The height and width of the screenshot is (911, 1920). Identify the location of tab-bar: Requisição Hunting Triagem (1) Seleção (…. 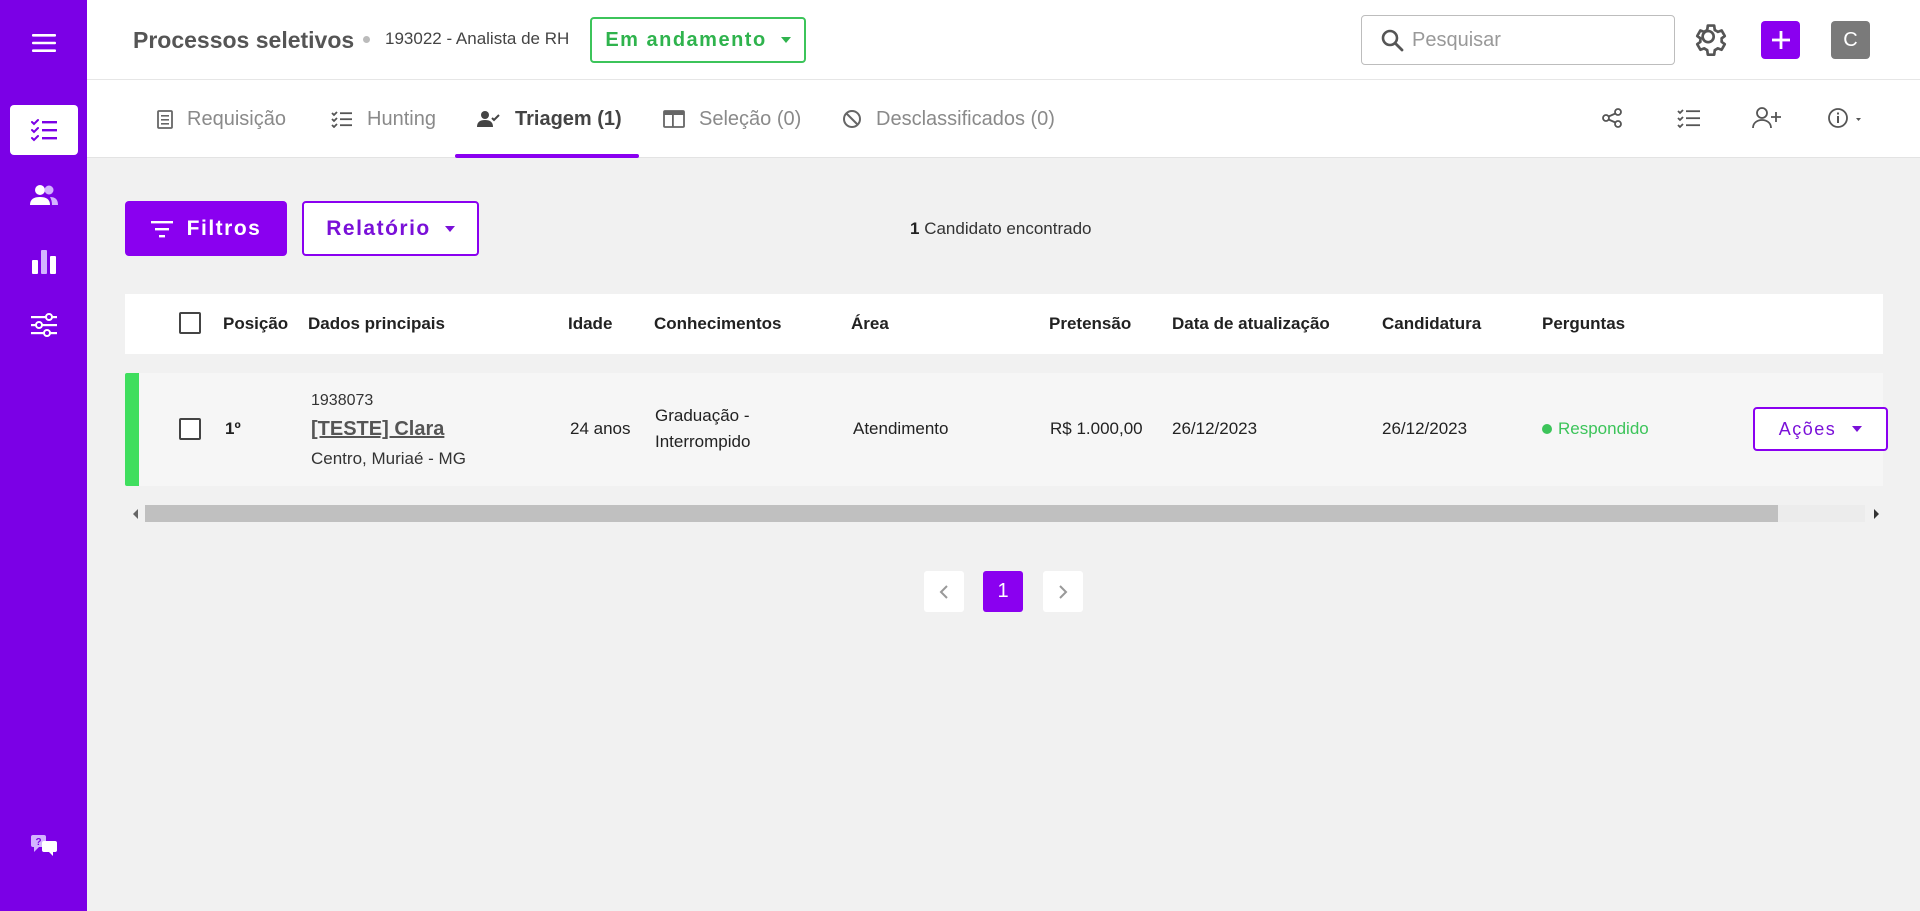
(1003, 119).